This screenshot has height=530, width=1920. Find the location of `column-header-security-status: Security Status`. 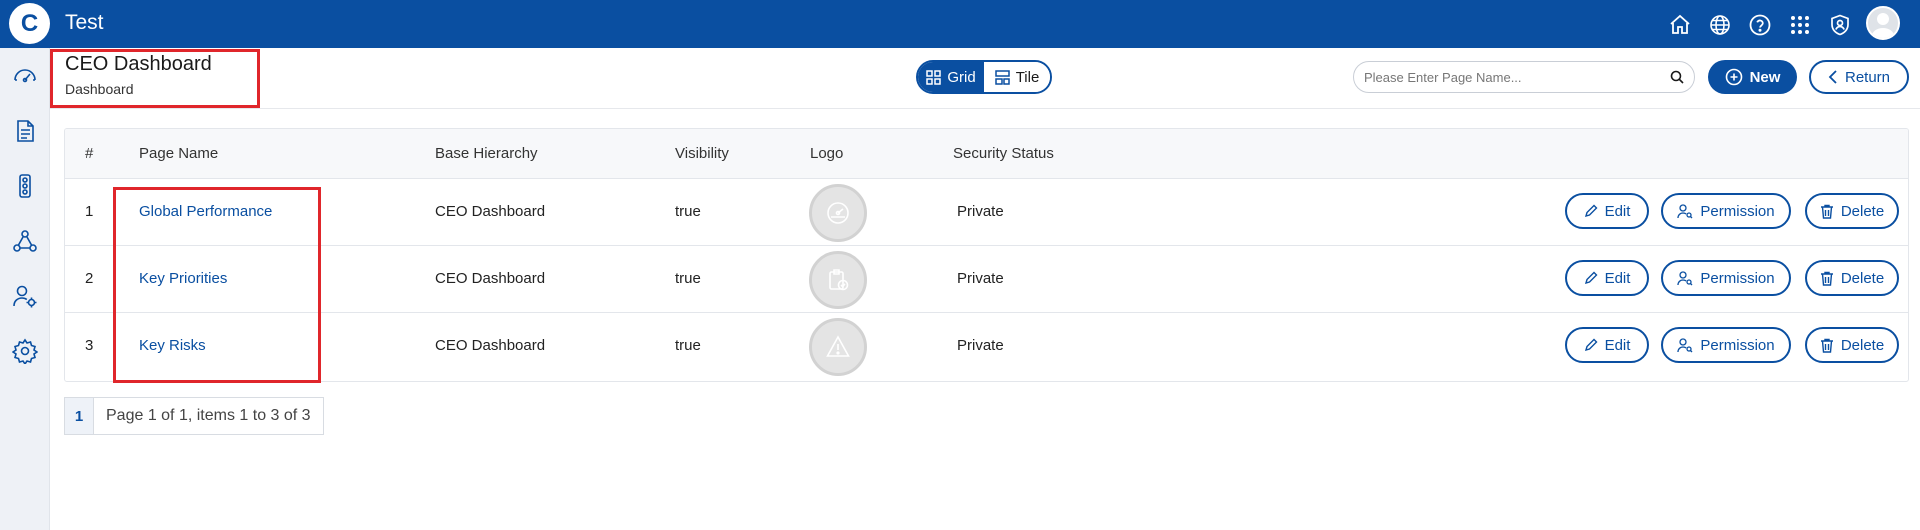

column-header-security-status: Security Status is located at coordinates (1003, 153).